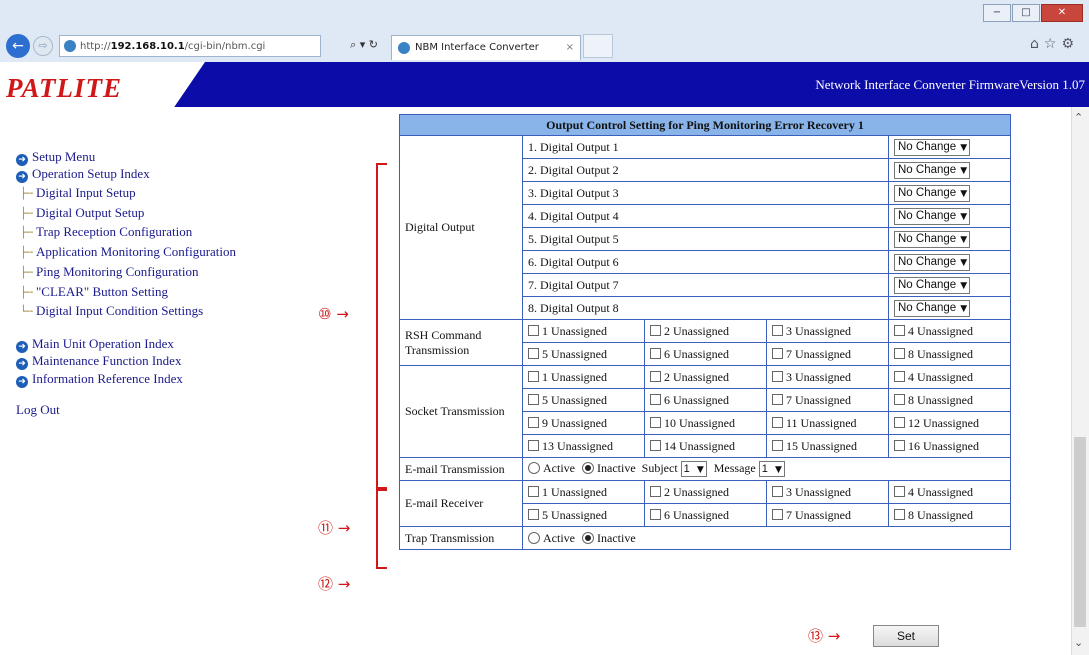 The width and height of the screenshot is (1089, 655). What do you see at coordinates (78, 193) in the screenshot?
I see `sidebar-item-digital-input-setup: ├╌ Digital Input Setup` at bounding box center [78, 193].